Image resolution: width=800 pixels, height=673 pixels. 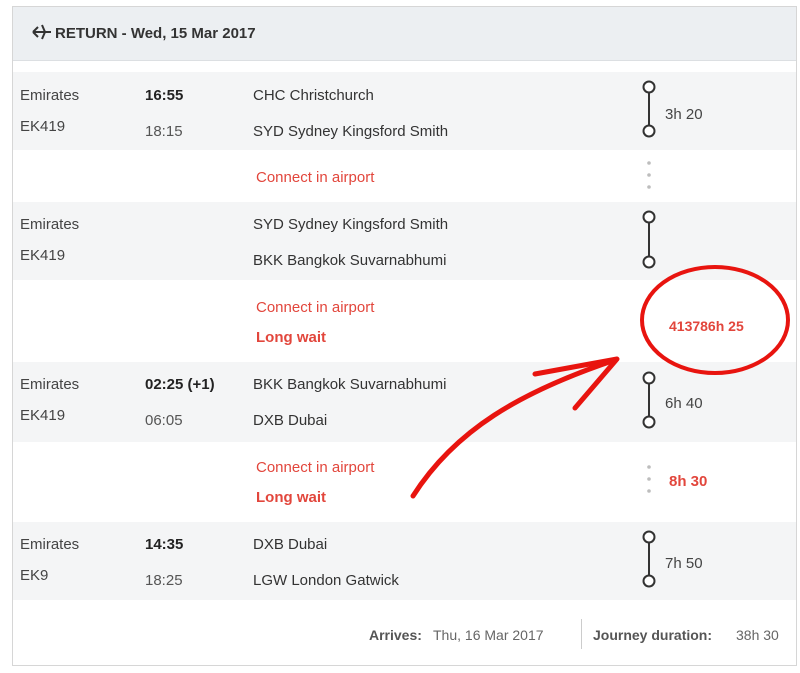 I want to click on arrival-airport: LGW London Gatwick, so click(x=326, y=580).